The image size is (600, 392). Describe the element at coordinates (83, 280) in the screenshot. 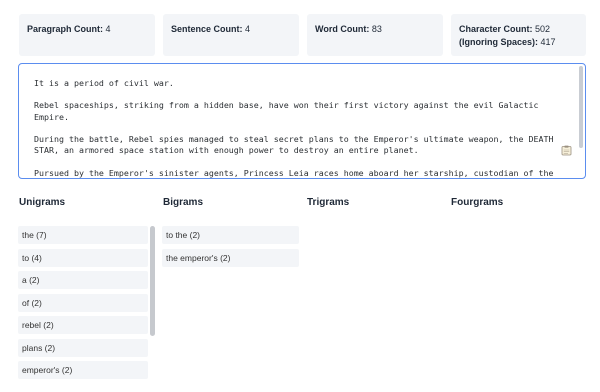

I see `unigram-item: a (2)` at that location.